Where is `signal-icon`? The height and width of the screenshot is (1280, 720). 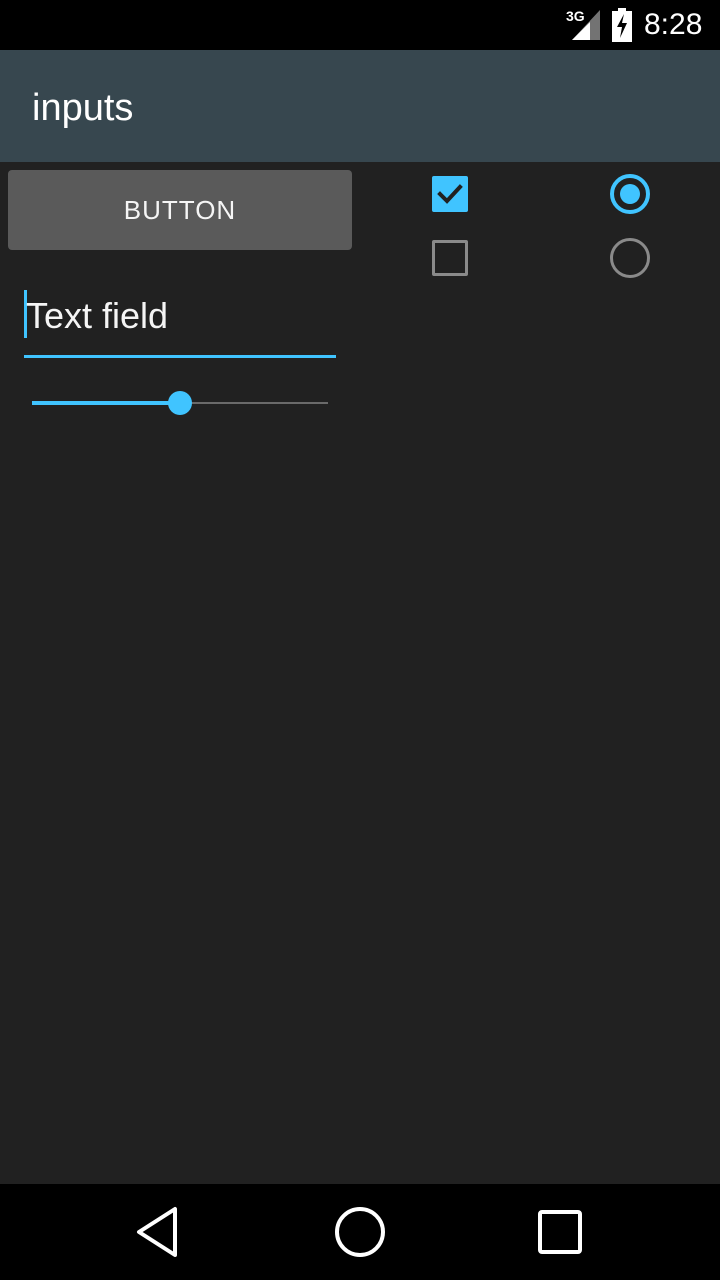
signal-icon is located at coordinates (586, 25).